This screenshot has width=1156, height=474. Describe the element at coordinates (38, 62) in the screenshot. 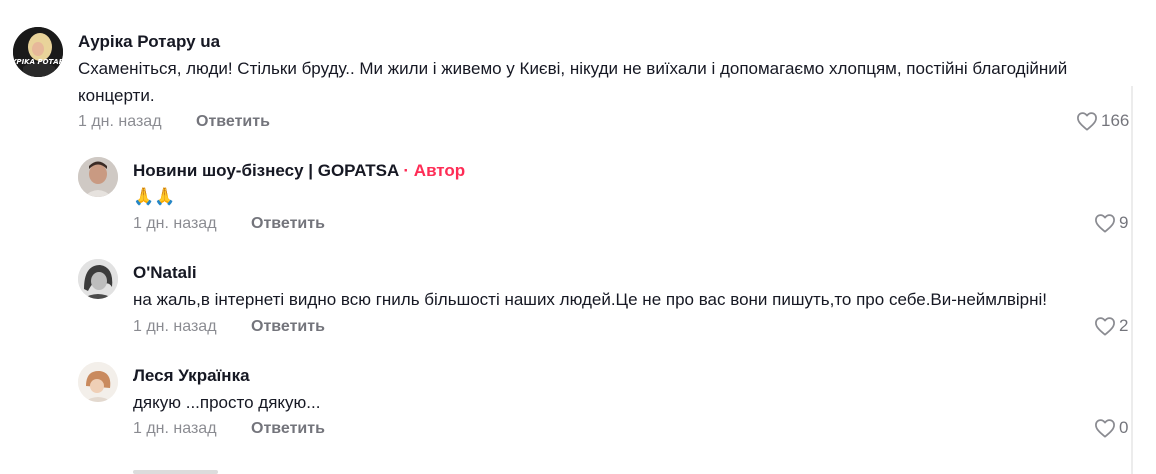

I see `svg-text: AYPIKA РОТАРУ` at that location.